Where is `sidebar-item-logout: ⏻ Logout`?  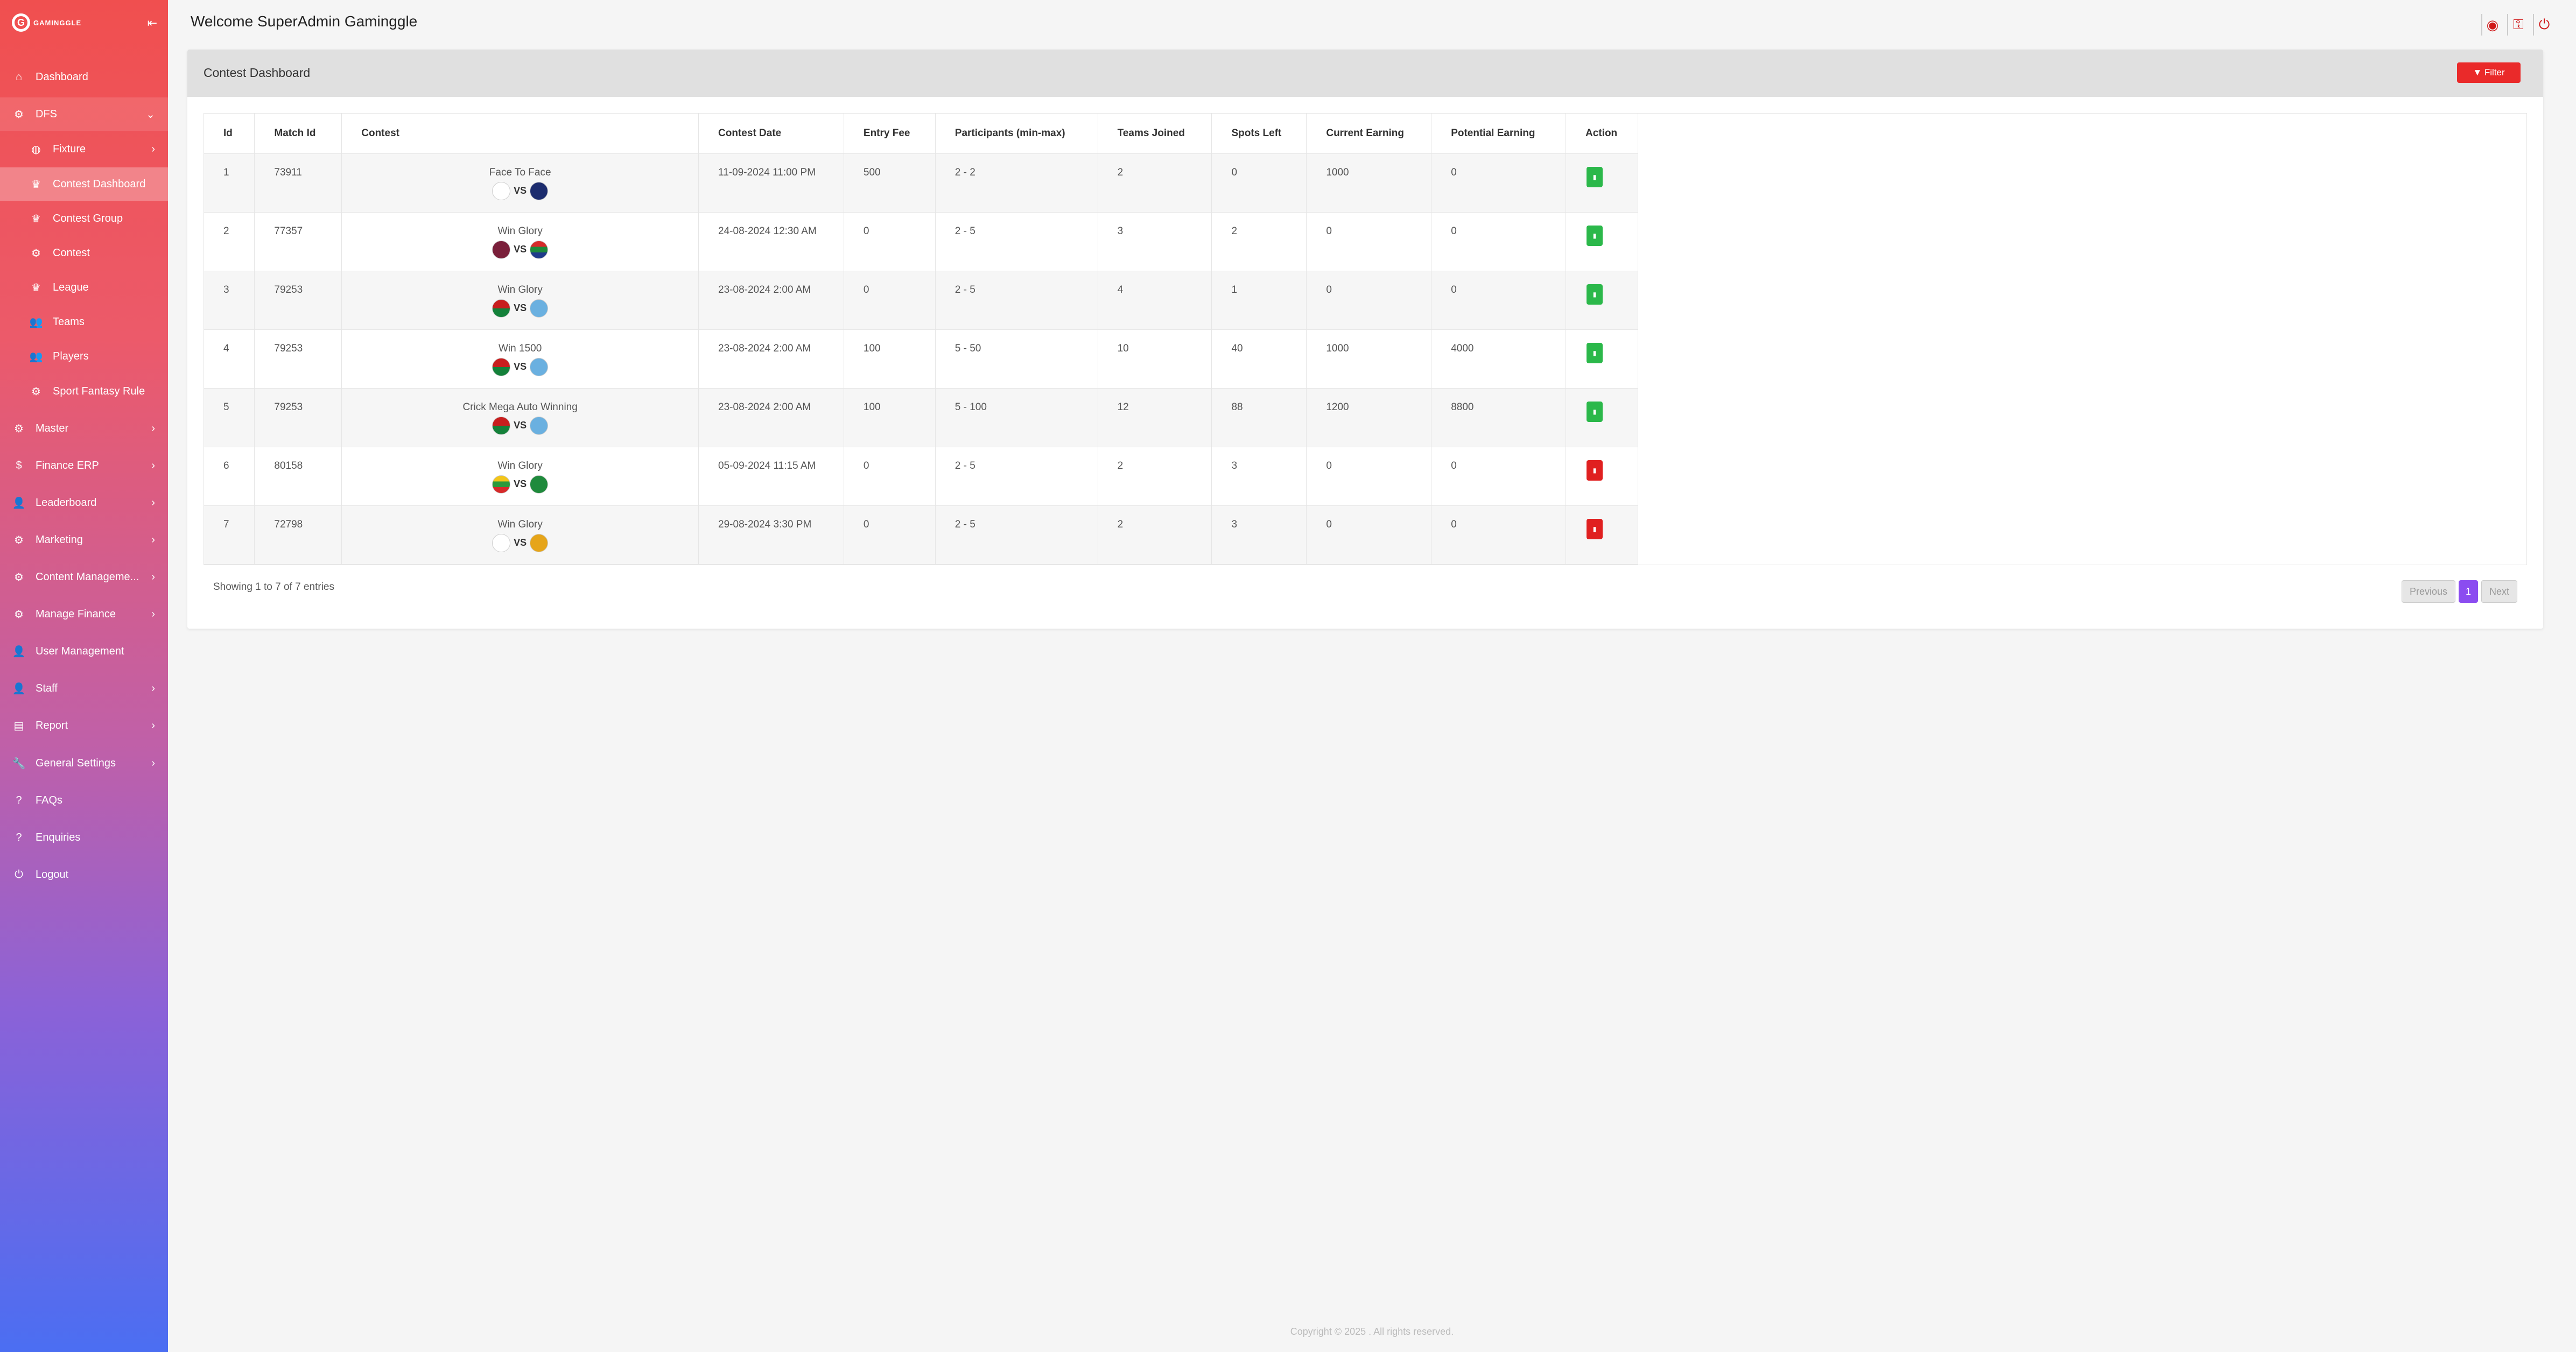
sidebar-item-logout: ⏻ Logout is located at coordinates (84, 874).